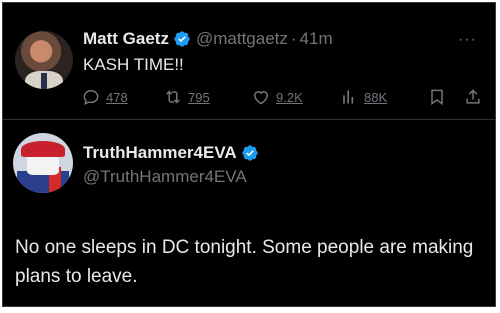 Image resolution: width=500 pixels, height=313 pixels. What do you see at coordinates (363, 97) in the screenshot?
I see `views-button: 88K` at bounding box center [363, 97].